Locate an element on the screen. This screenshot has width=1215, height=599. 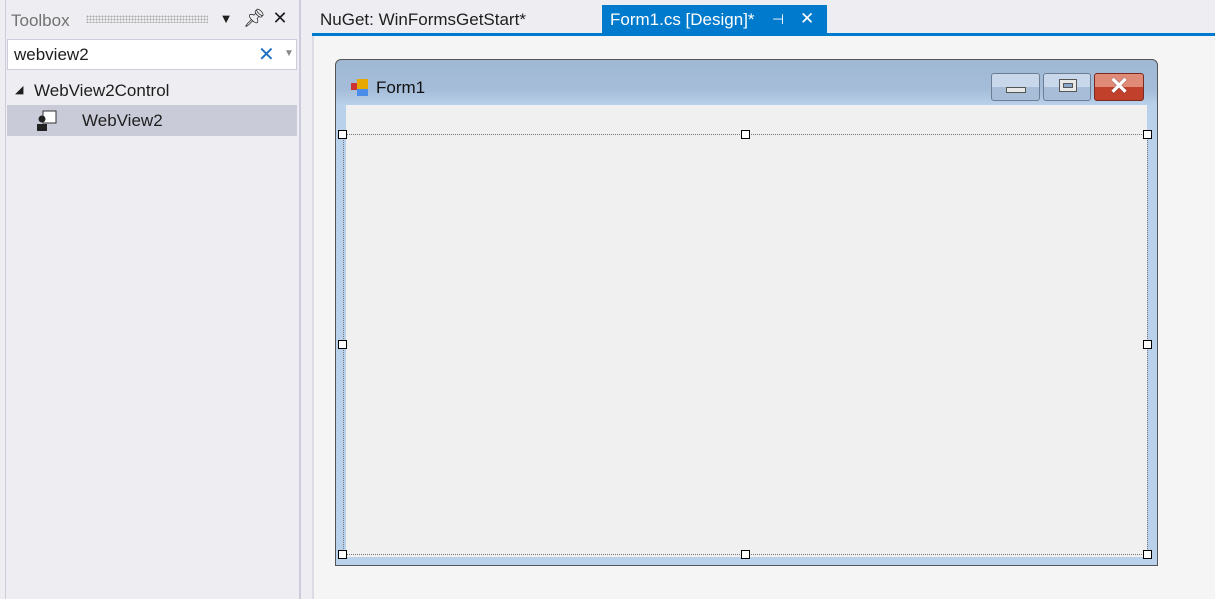
category-label: WebView2Control is located at coordinates (102, 90).